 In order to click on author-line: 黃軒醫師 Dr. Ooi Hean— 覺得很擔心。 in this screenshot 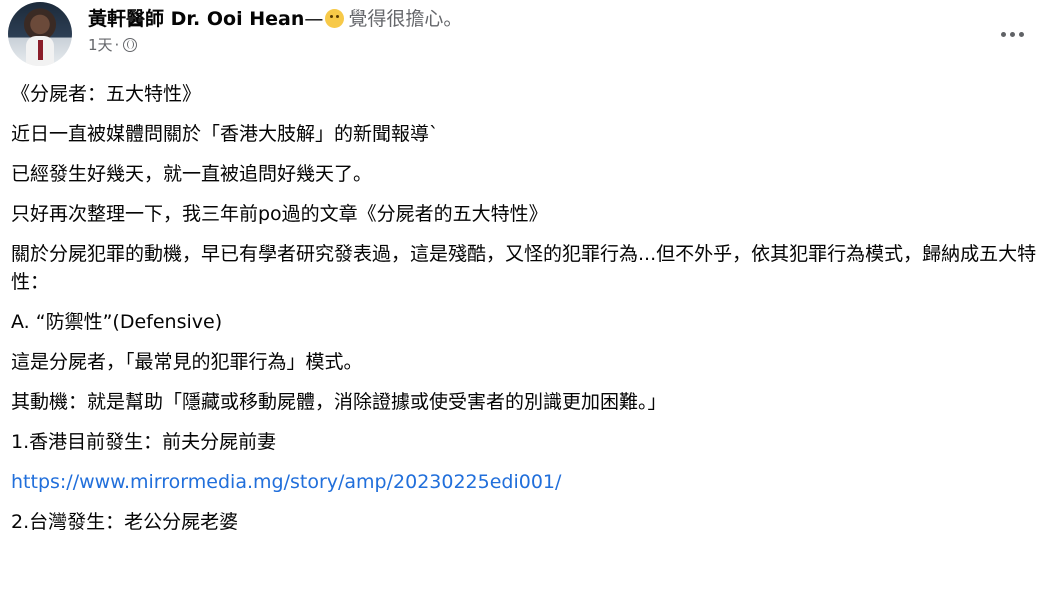, I will do `click(275, 19)`.